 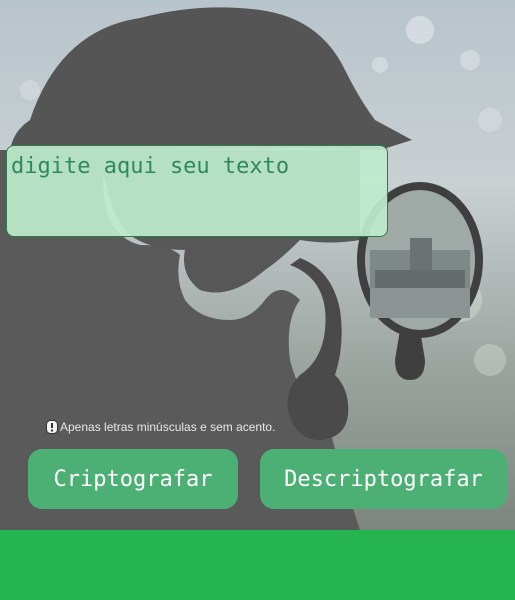 I want to click on footer-bar, so click(x=257, y=565).